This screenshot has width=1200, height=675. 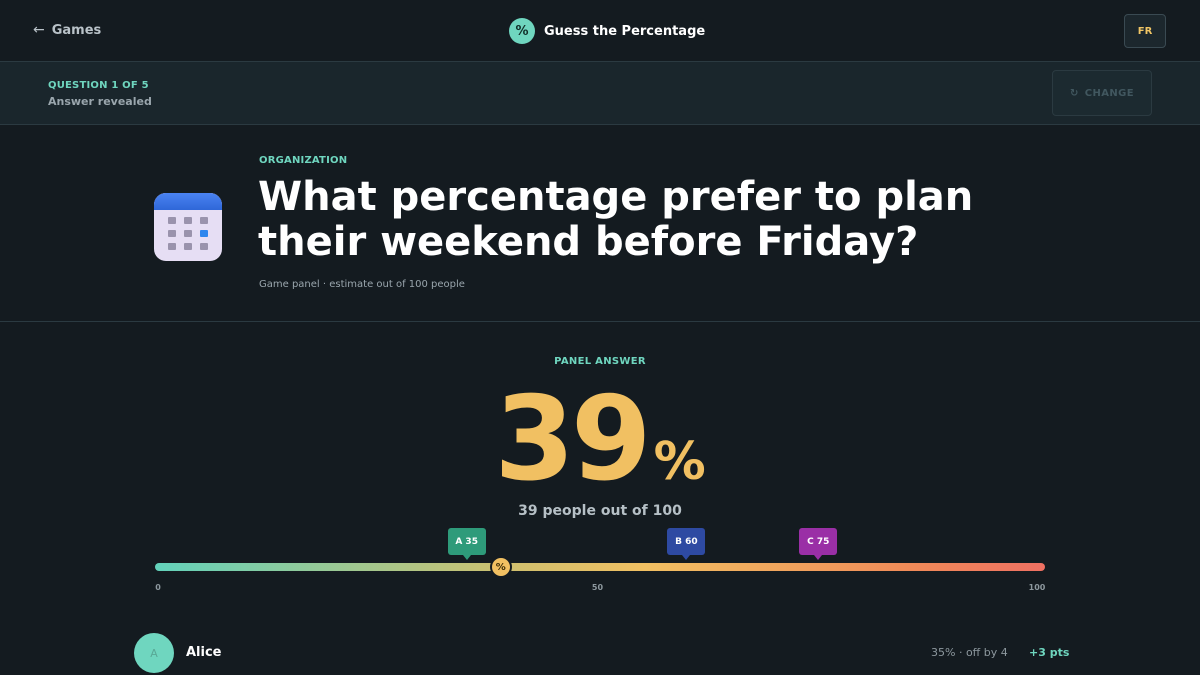 What do you see at coordinates (154, 653) in the screenshot?
I see `player-avatar: A` at bounding box center [154, 653].